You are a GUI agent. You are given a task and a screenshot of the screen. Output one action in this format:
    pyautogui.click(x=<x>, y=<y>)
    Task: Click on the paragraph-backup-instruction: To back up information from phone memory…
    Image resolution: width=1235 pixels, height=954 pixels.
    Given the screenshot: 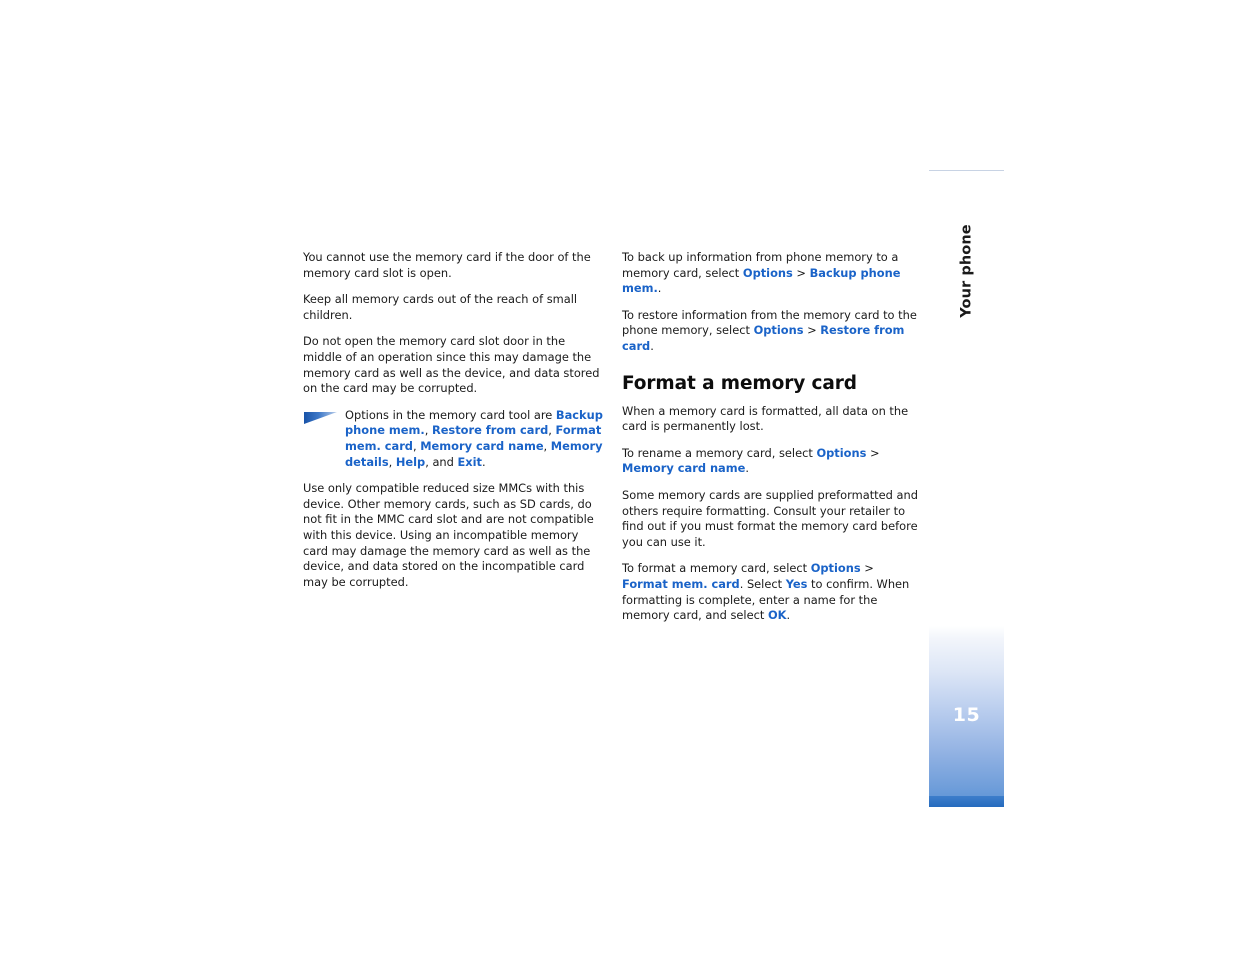 What is the action you would take?
    pyautogui.click(x=770, y=273)
    